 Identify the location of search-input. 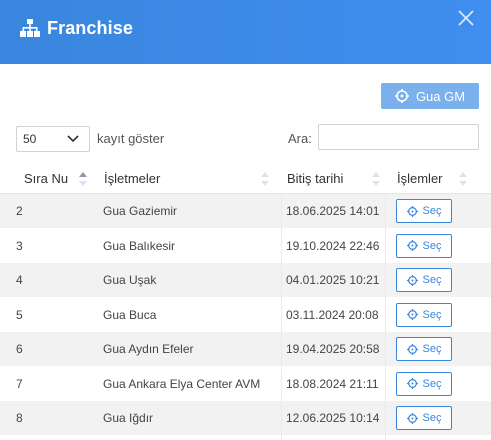
(398, 137).